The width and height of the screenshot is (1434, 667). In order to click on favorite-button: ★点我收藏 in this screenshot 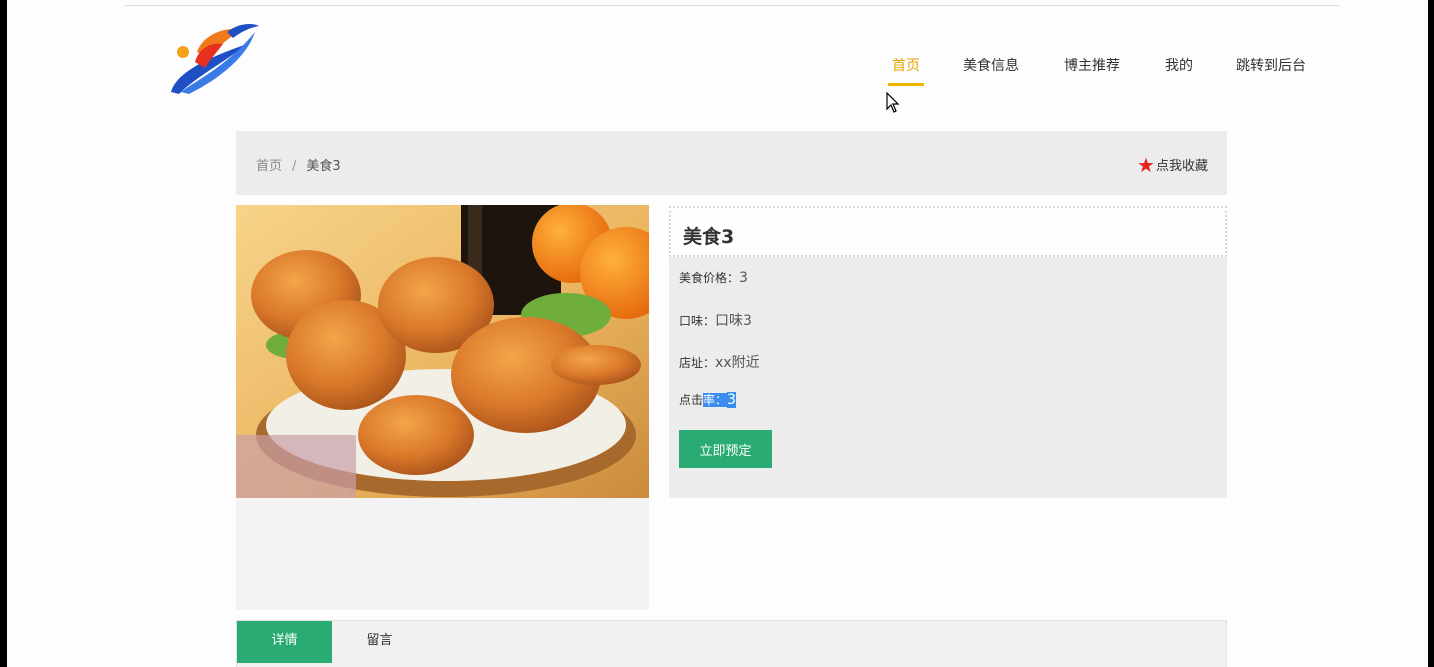, I will do `click(1172, 165)`.